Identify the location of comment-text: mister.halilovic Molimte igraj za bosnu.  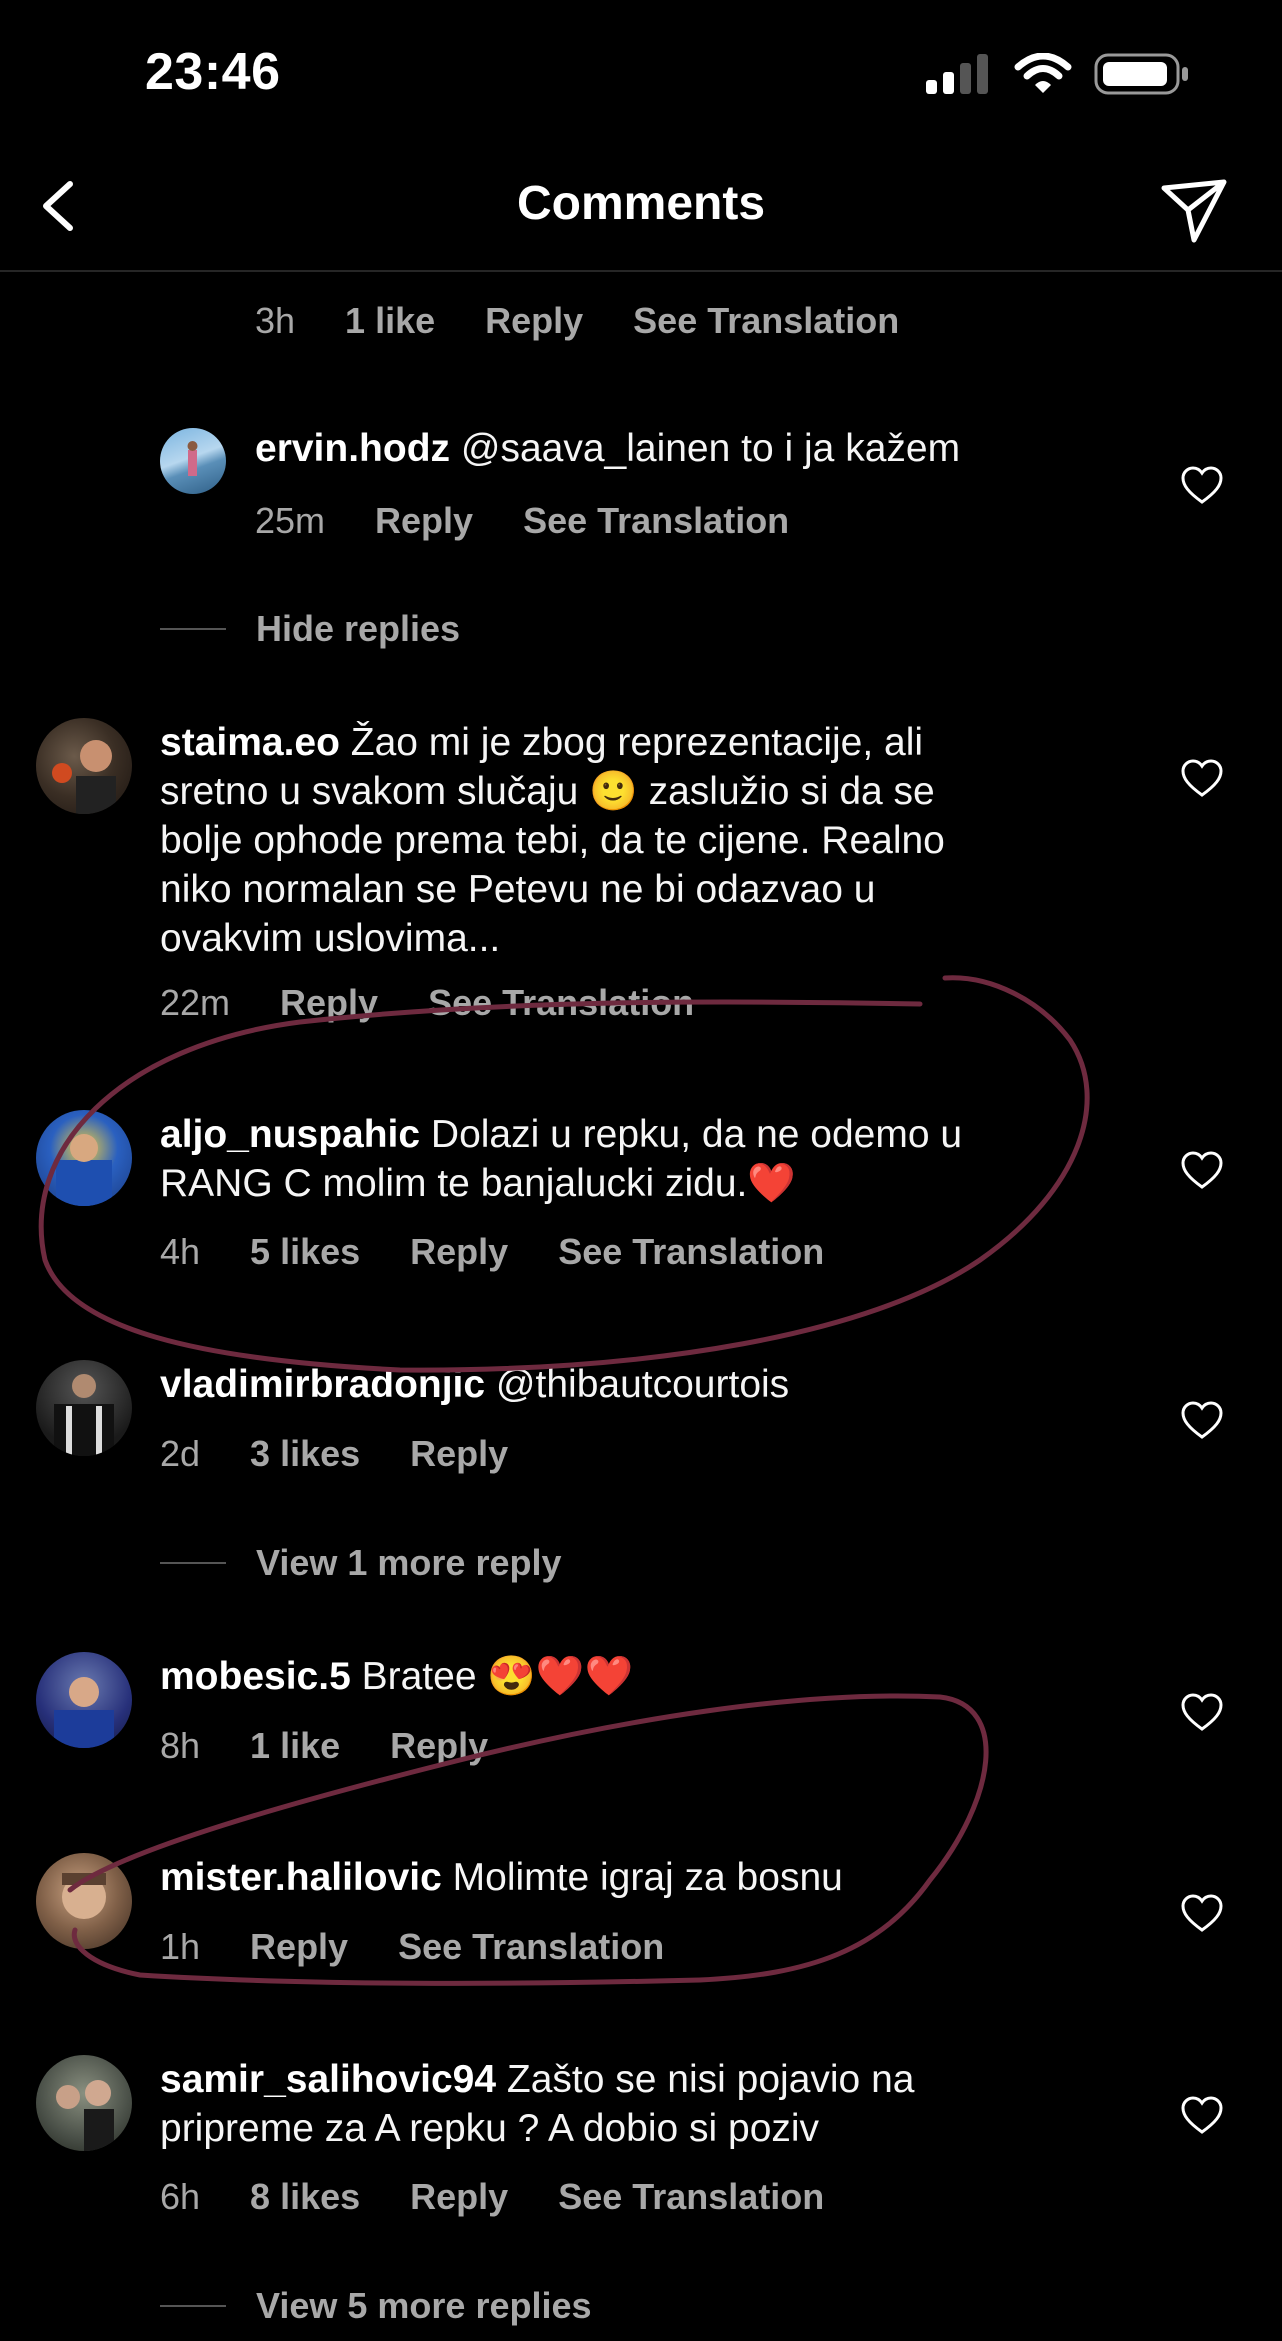
(501, 1877).